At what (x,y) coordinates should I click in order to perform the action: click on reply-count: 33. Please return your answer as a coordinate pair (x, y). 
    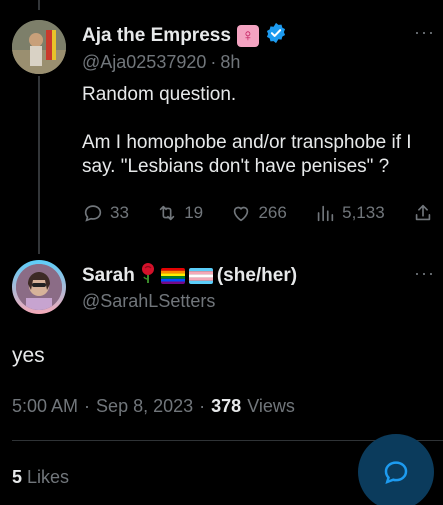
    Looking at the image, I should click on (119, 212).